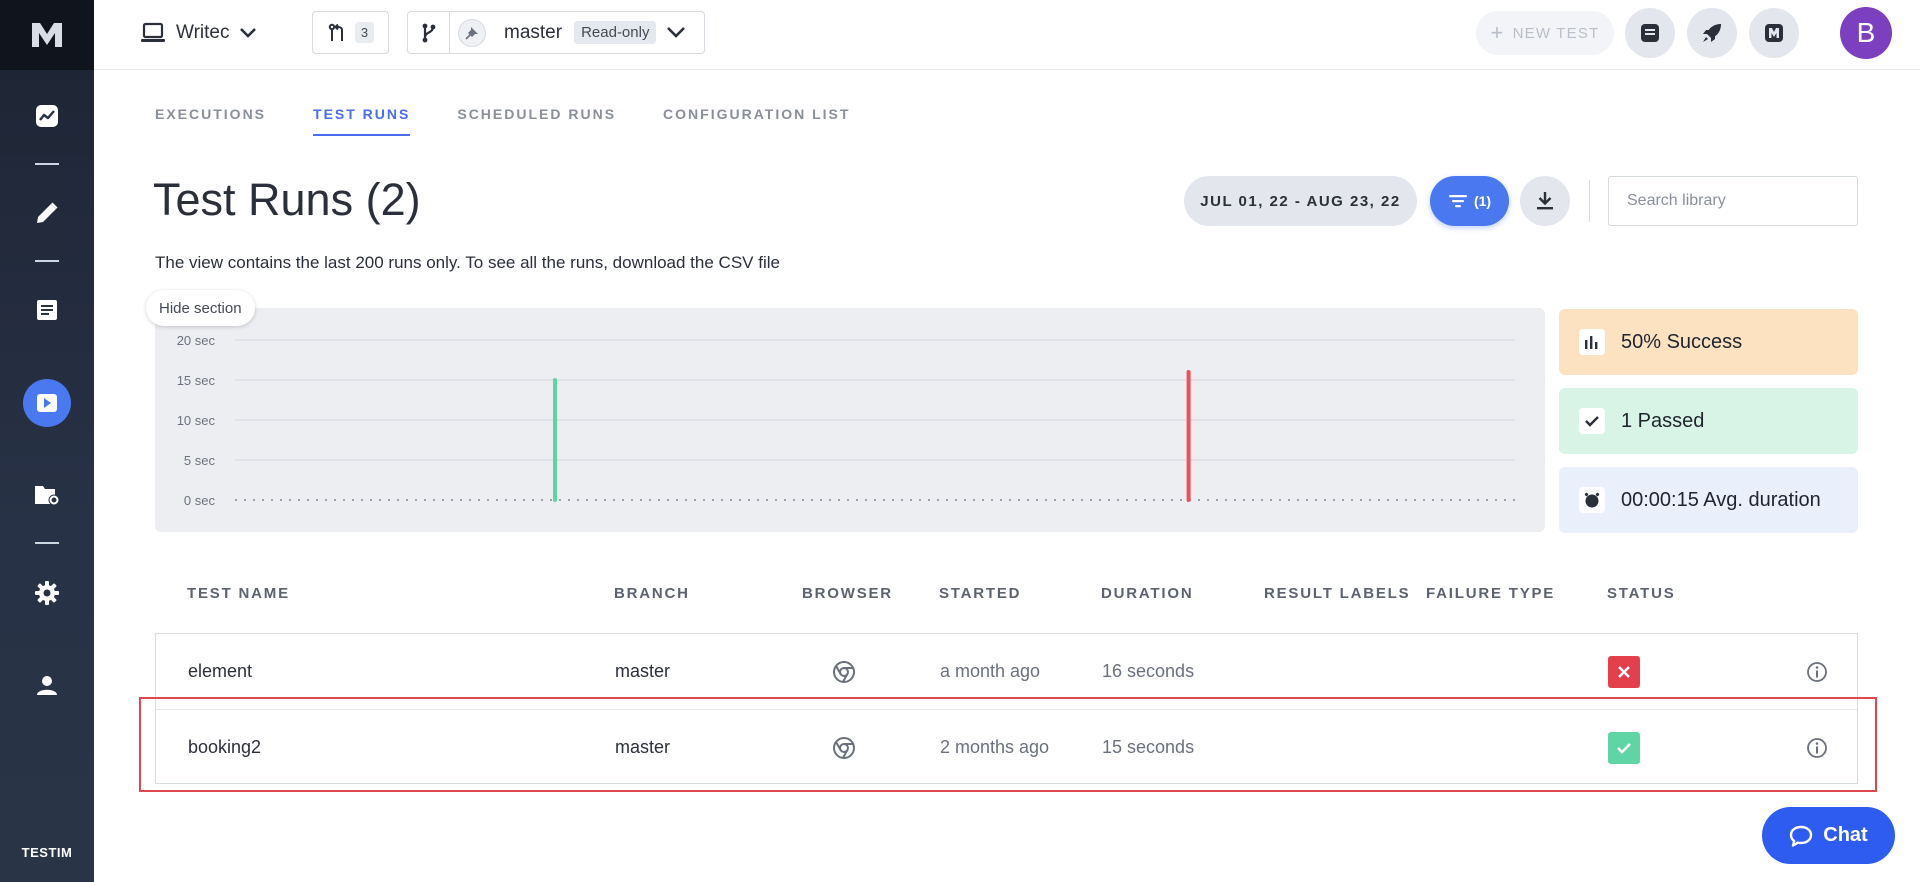 Image resolution: width=1920 pixels, height=882 pixels. I want to click on test-name-cell: booking2, so click(224, 747).